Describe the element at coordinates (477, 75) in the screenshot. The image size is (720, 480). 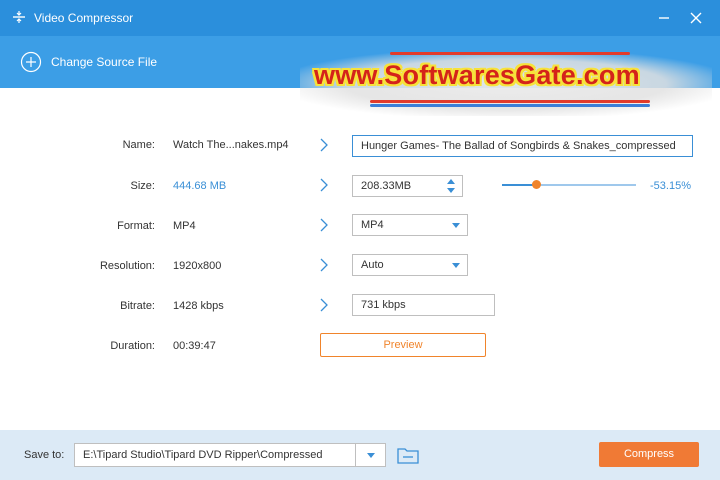
I see `watermark-text: www.SoftwaresGate.com` at that location.